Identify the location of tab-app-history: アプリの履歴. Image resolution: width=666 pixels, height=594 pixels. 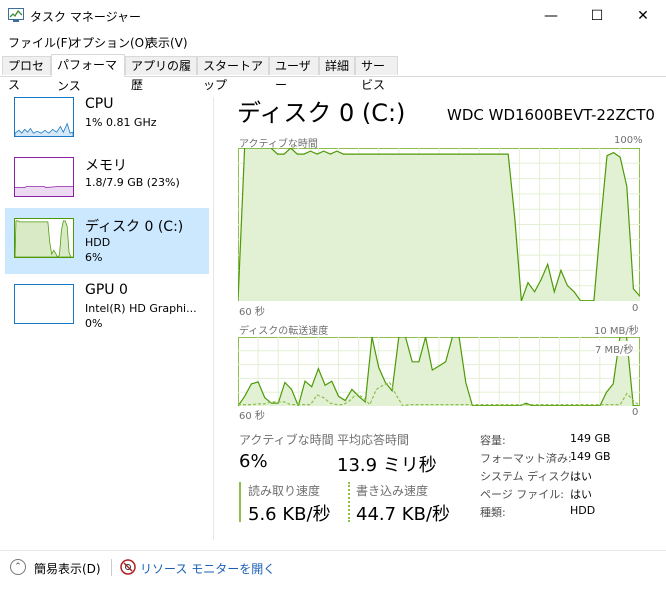
(161, 74).